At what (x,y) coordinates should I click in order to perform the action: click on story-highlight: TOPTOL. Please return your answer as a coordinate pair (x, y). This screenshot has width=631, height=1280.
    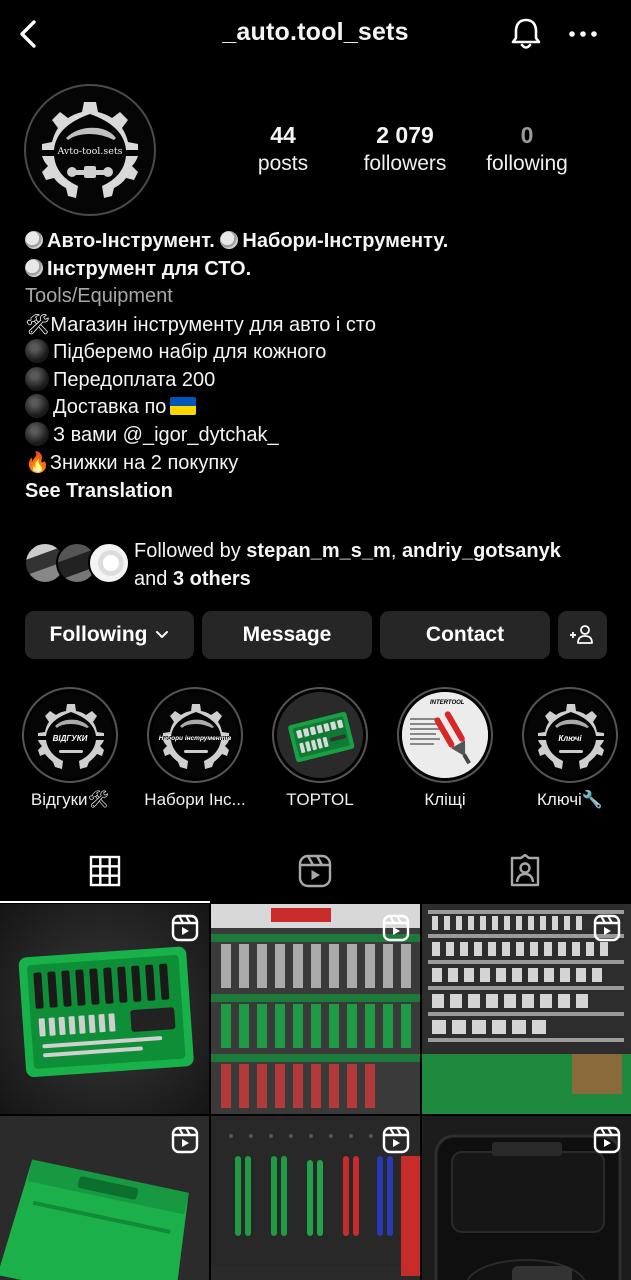
    Looking at the image, I should click on (320, 748).